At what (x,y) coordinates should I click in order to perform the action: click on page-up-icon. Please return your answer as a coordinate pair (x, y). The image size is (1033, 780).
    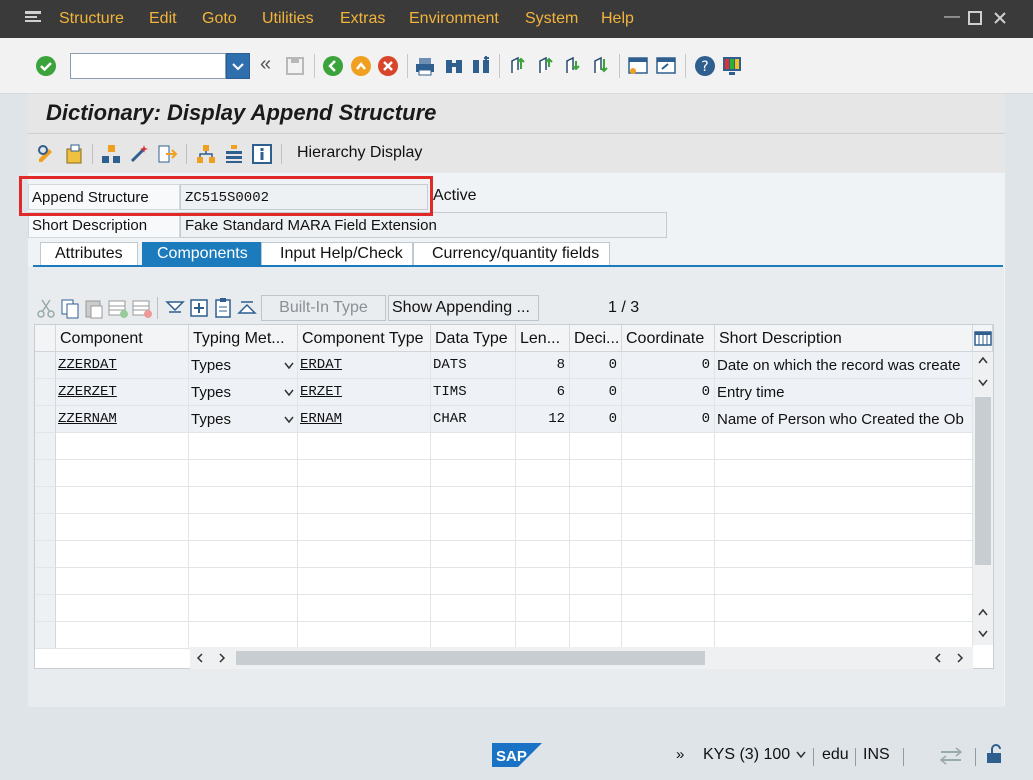
    Looking at the image, I should click on (983, 612).